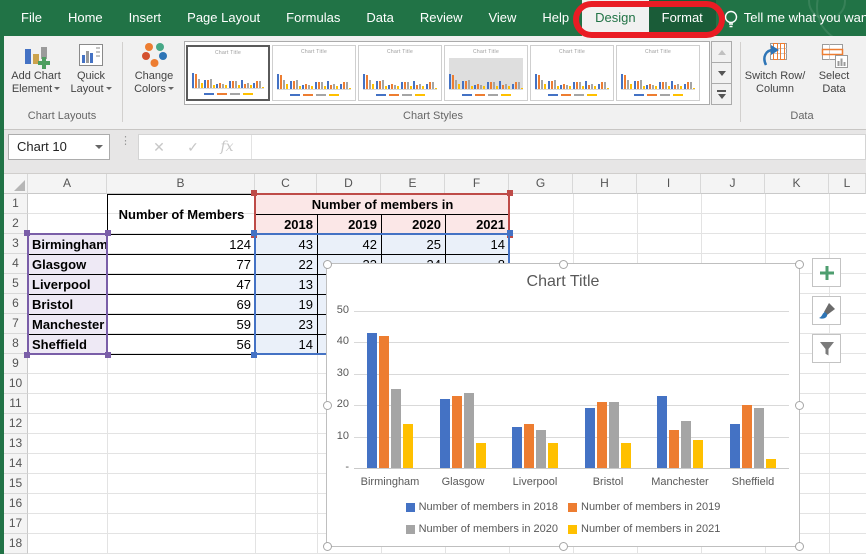 The width and height of the screenshot is (866, 554). Describe the element at coordinates (16, 424) in the screenshot. I see `row-header-12: 12` at that location.